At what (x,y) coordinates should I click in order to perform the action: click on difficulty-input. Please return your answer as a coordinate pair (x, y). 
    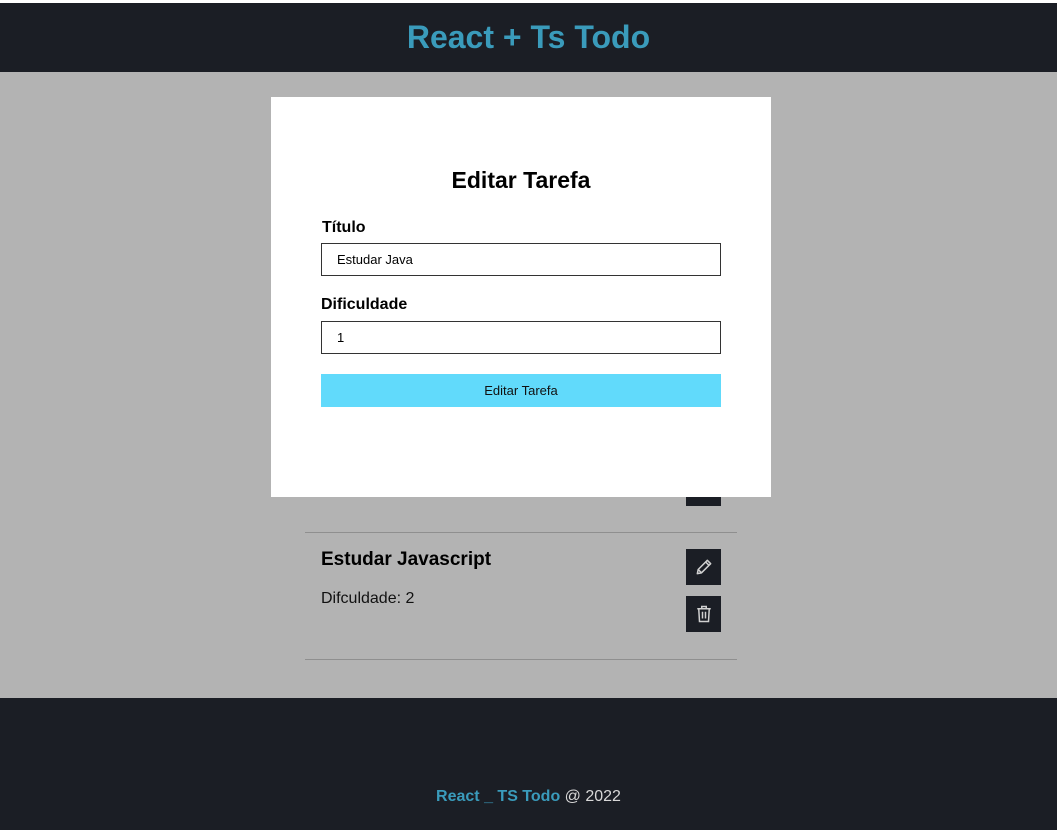
    Looking at the image, I should click on (521, 337).